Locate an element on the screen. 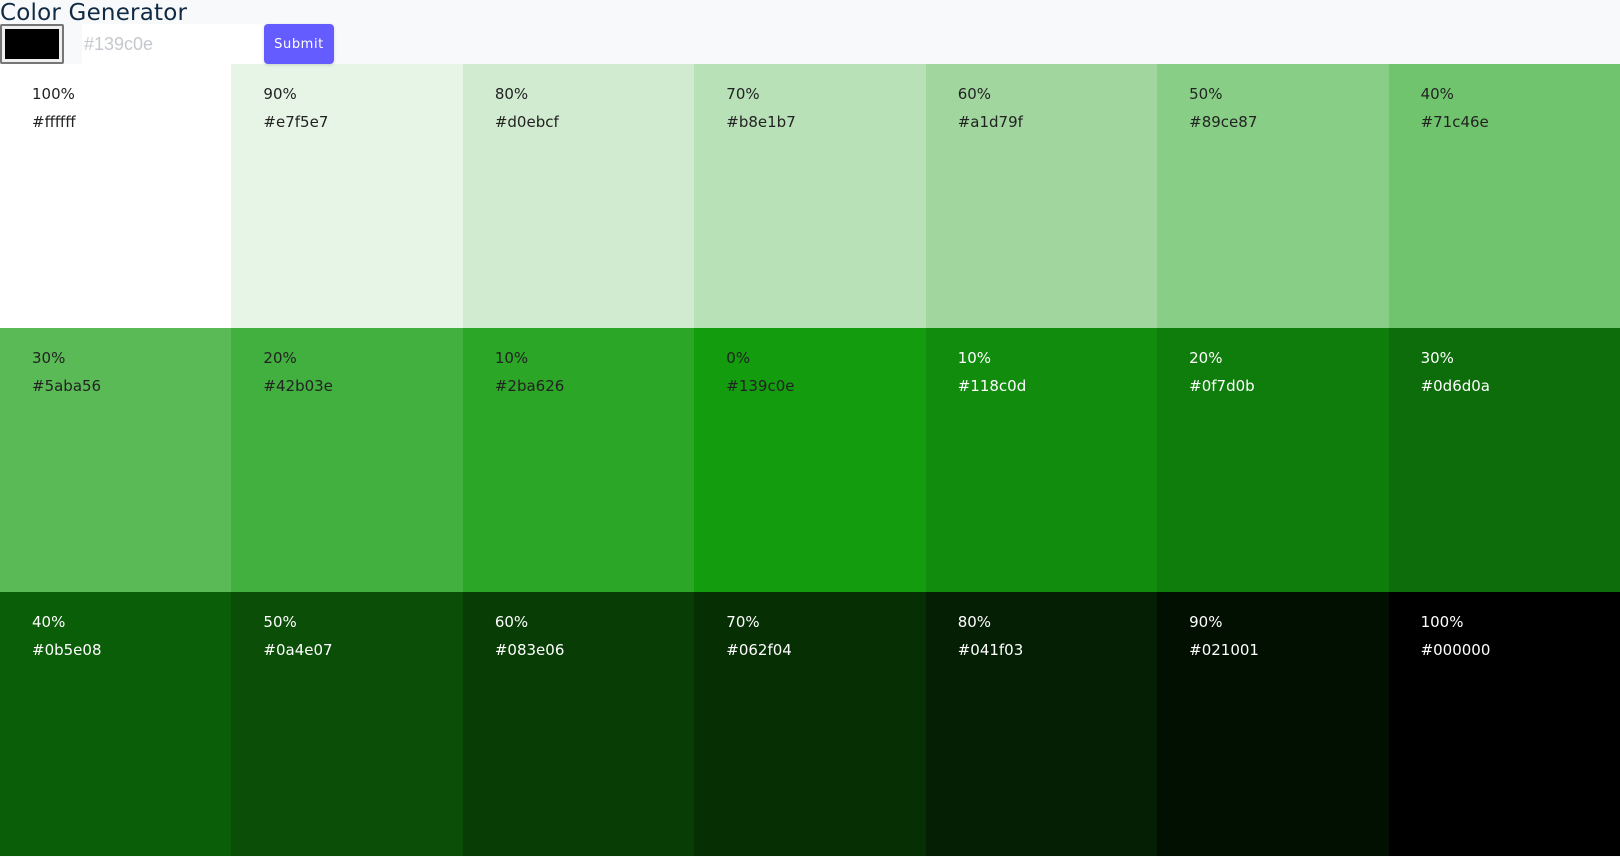 This screenshot has width=1620, height=857. tile-hex: #0a4e07 is located at coordinates (298, 650).